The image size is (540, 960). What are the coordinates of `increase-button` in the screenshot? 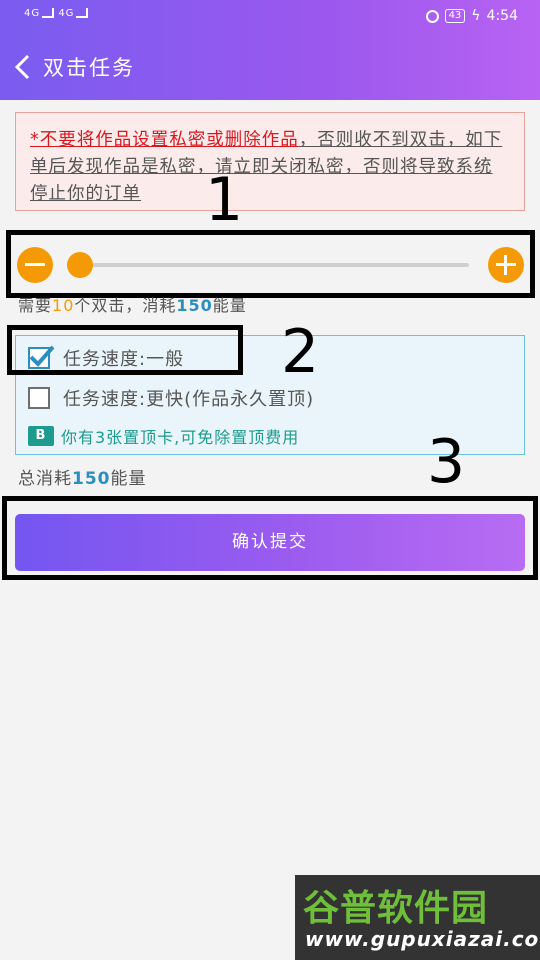 It's located at (506, 265).